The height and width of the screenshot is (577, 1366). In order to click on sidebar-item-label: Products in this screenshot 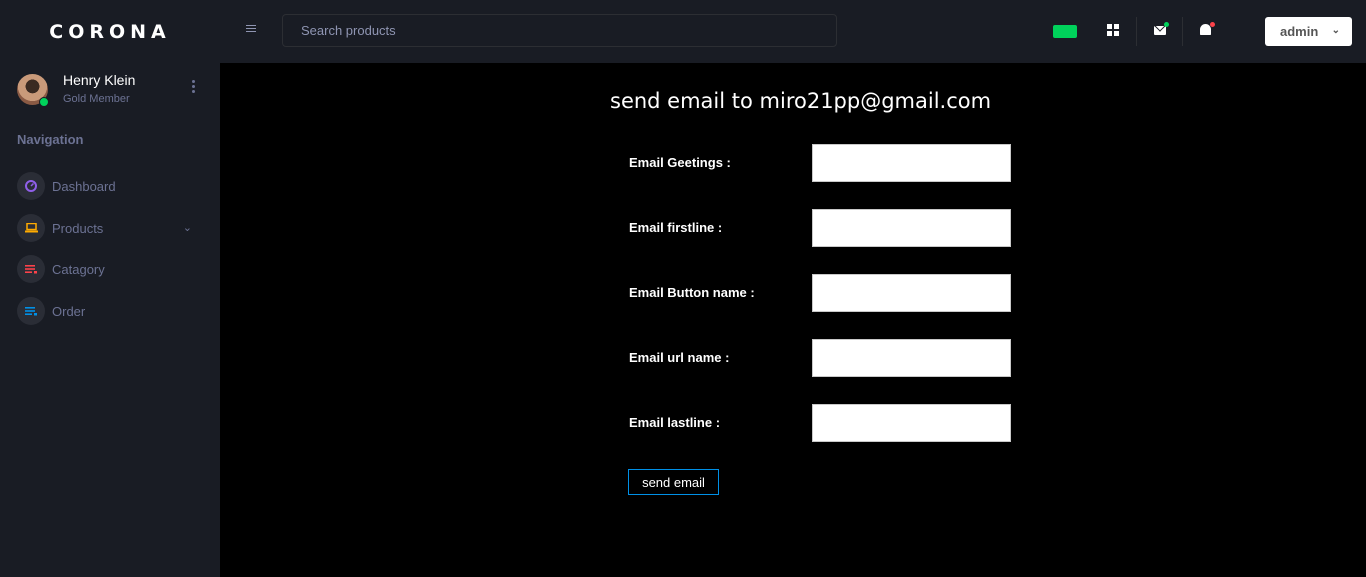, I will do `click(78, 228)`.